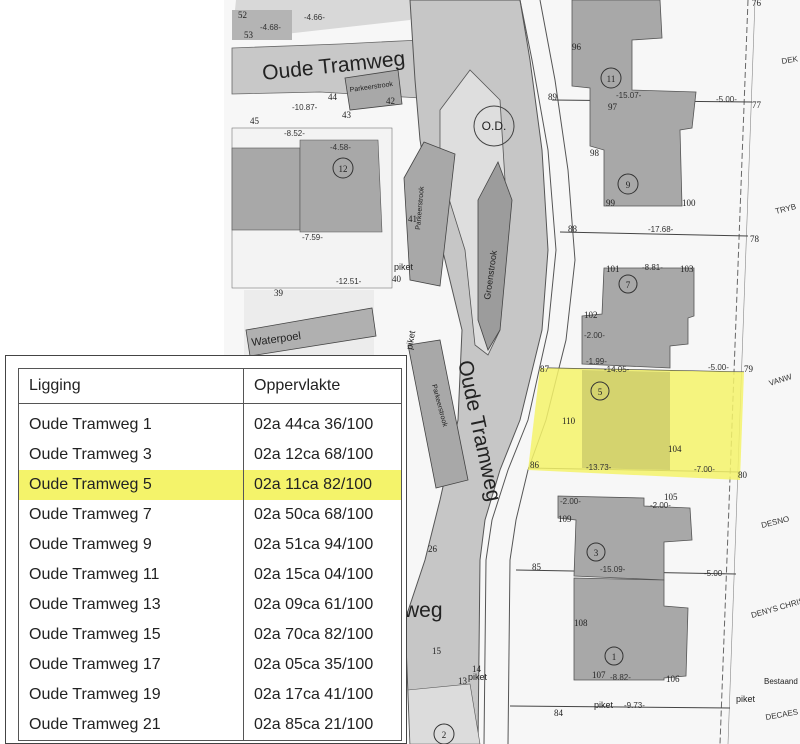  What do you see at coordinates (312, 237) in the screenshot?
I see `dimension-label: -7.59-` at bounding box center [312, 237].